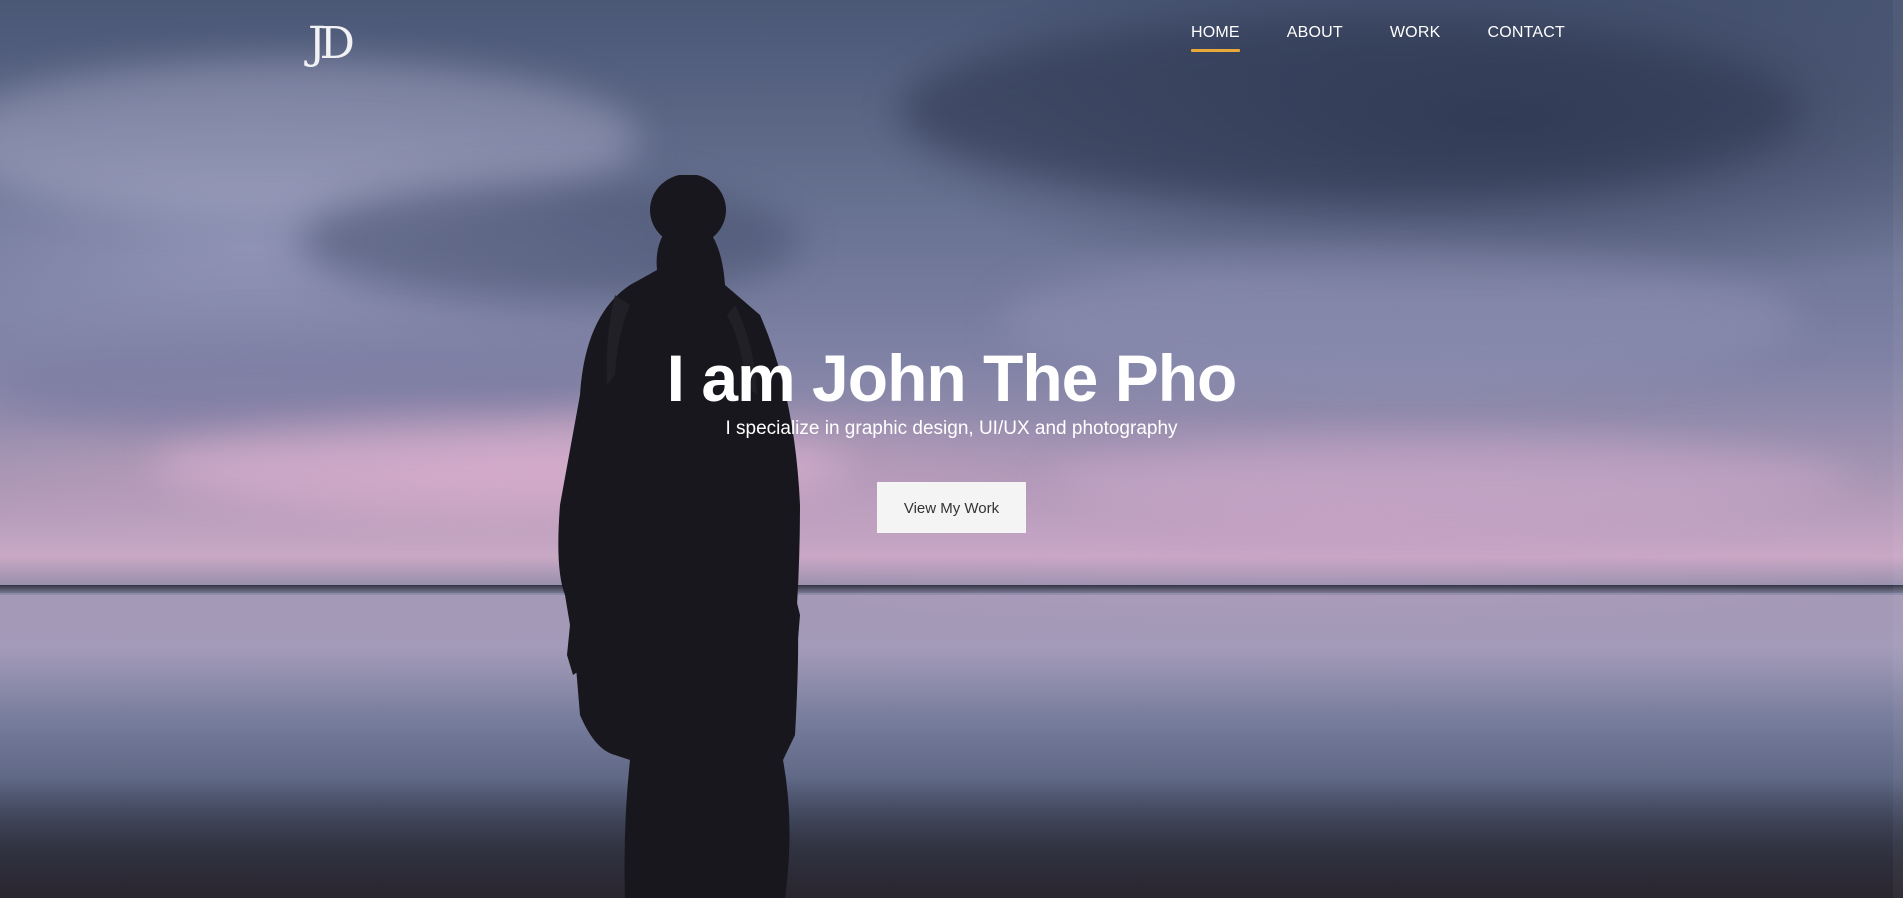 The height and width of the screenshot is (898, 1903). Describe the element at coordinates (343, 44) in the screenshot. I see `site-logo: JD` at that location.